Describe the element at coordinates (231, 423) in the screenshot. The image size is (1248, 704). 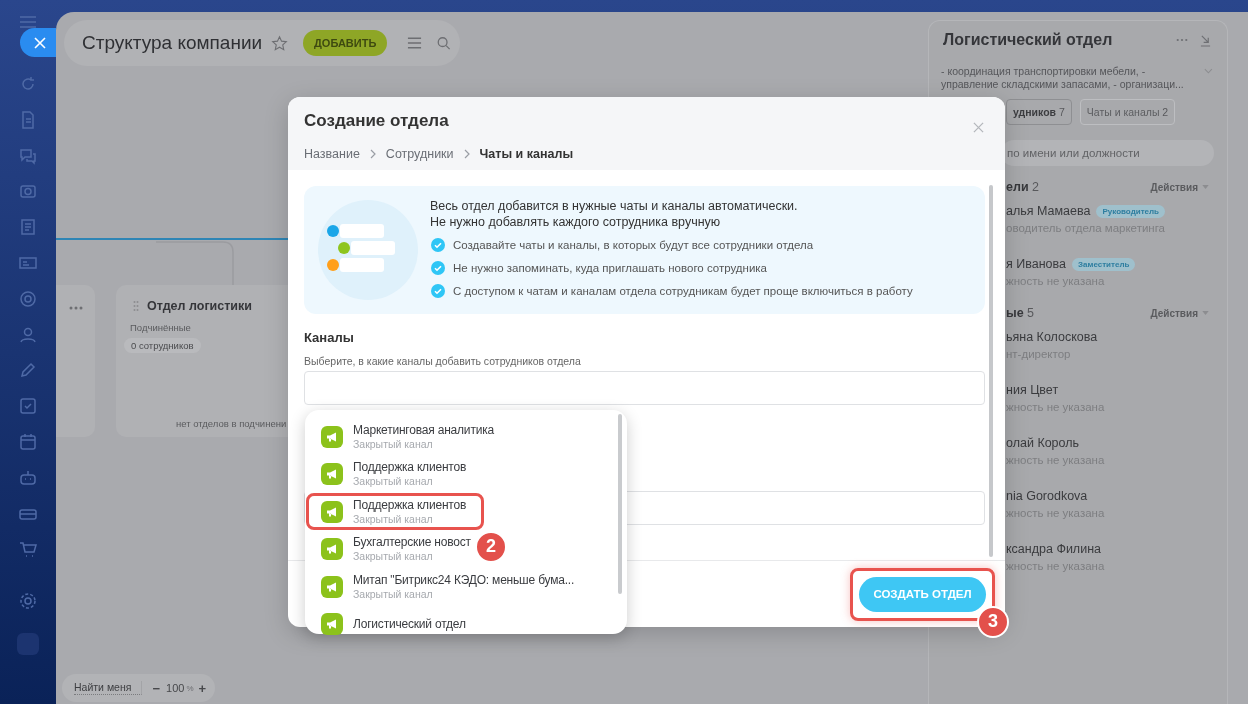
I see `empty-note: нет отделов в подчинени` at that location.